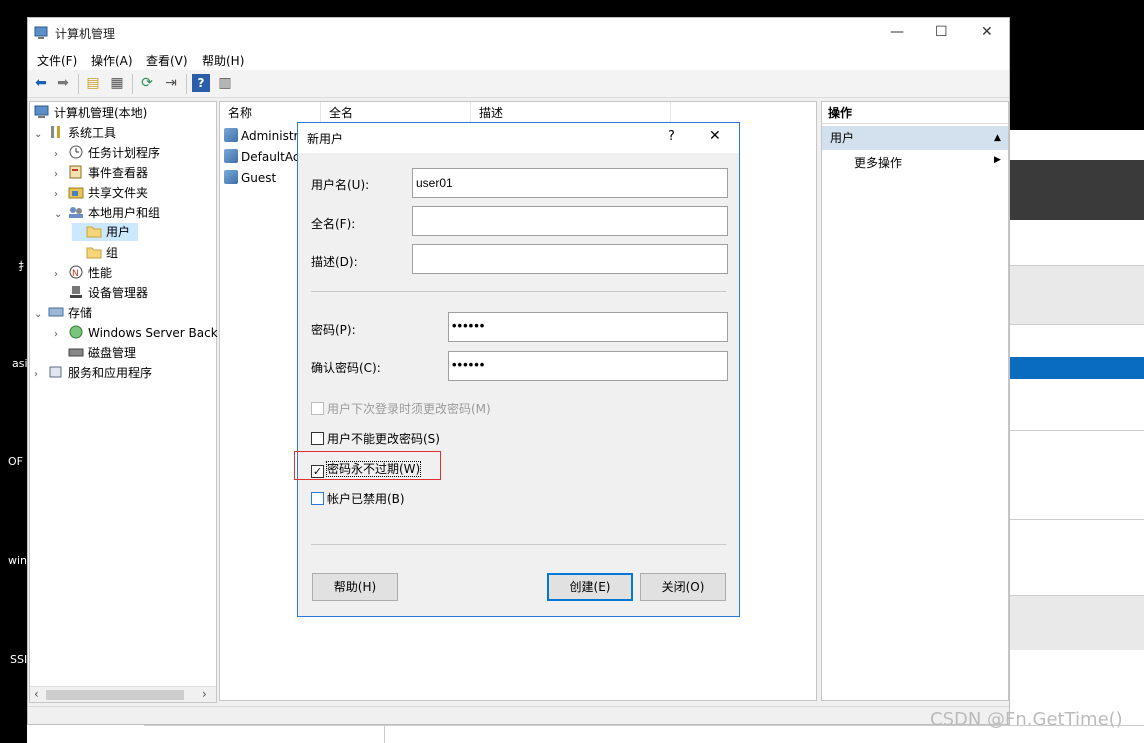  Describe the element at coordinates (355, 587) in the screenshot. I see `help-button: 帮助(H)` at that location.